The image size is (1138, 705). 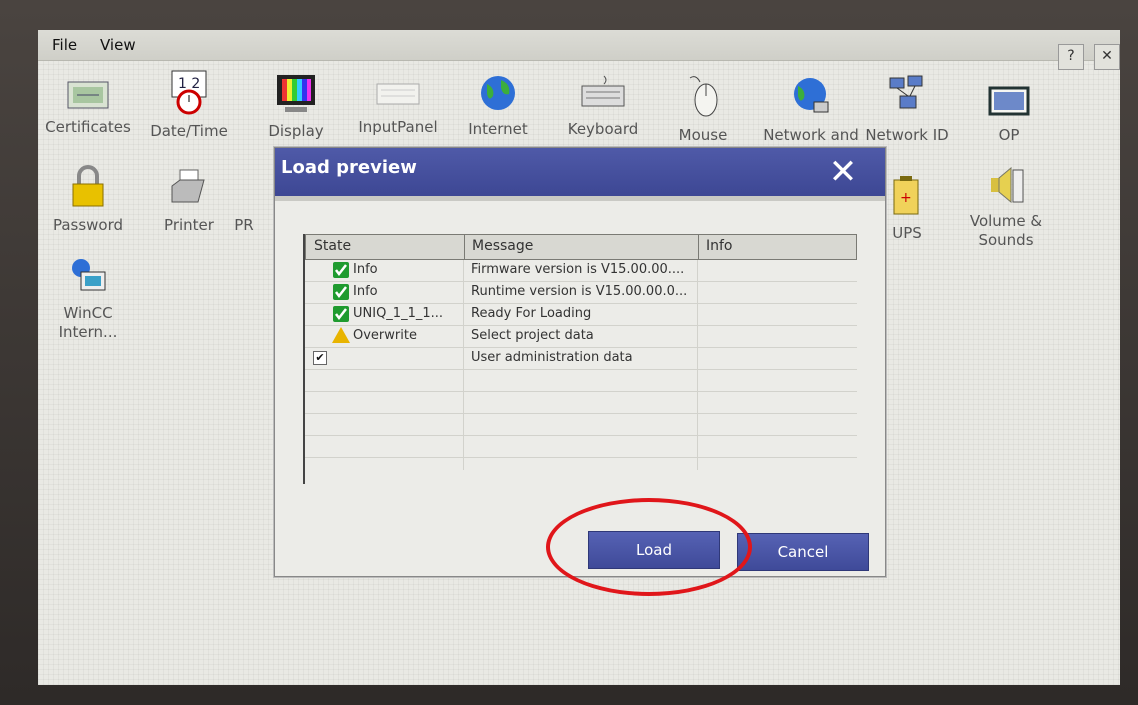 What do you see at coordinates (579, 50) in the screenshot?
I see `menubar: File View ? ✕` at bounding box center [579, 50].